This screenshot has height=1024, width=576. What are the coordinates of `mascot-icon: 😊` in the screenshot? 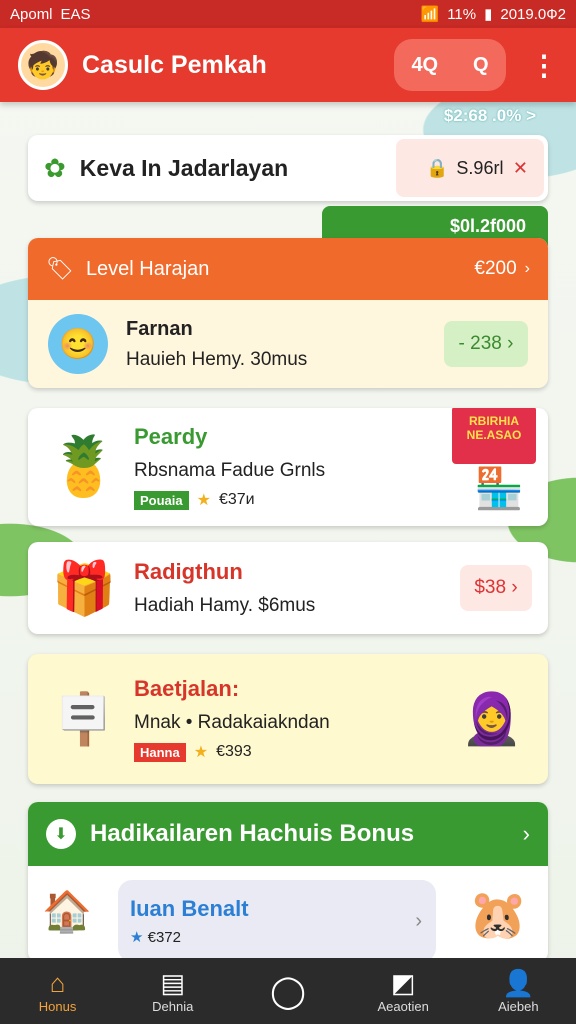 It's located at (78, 344).